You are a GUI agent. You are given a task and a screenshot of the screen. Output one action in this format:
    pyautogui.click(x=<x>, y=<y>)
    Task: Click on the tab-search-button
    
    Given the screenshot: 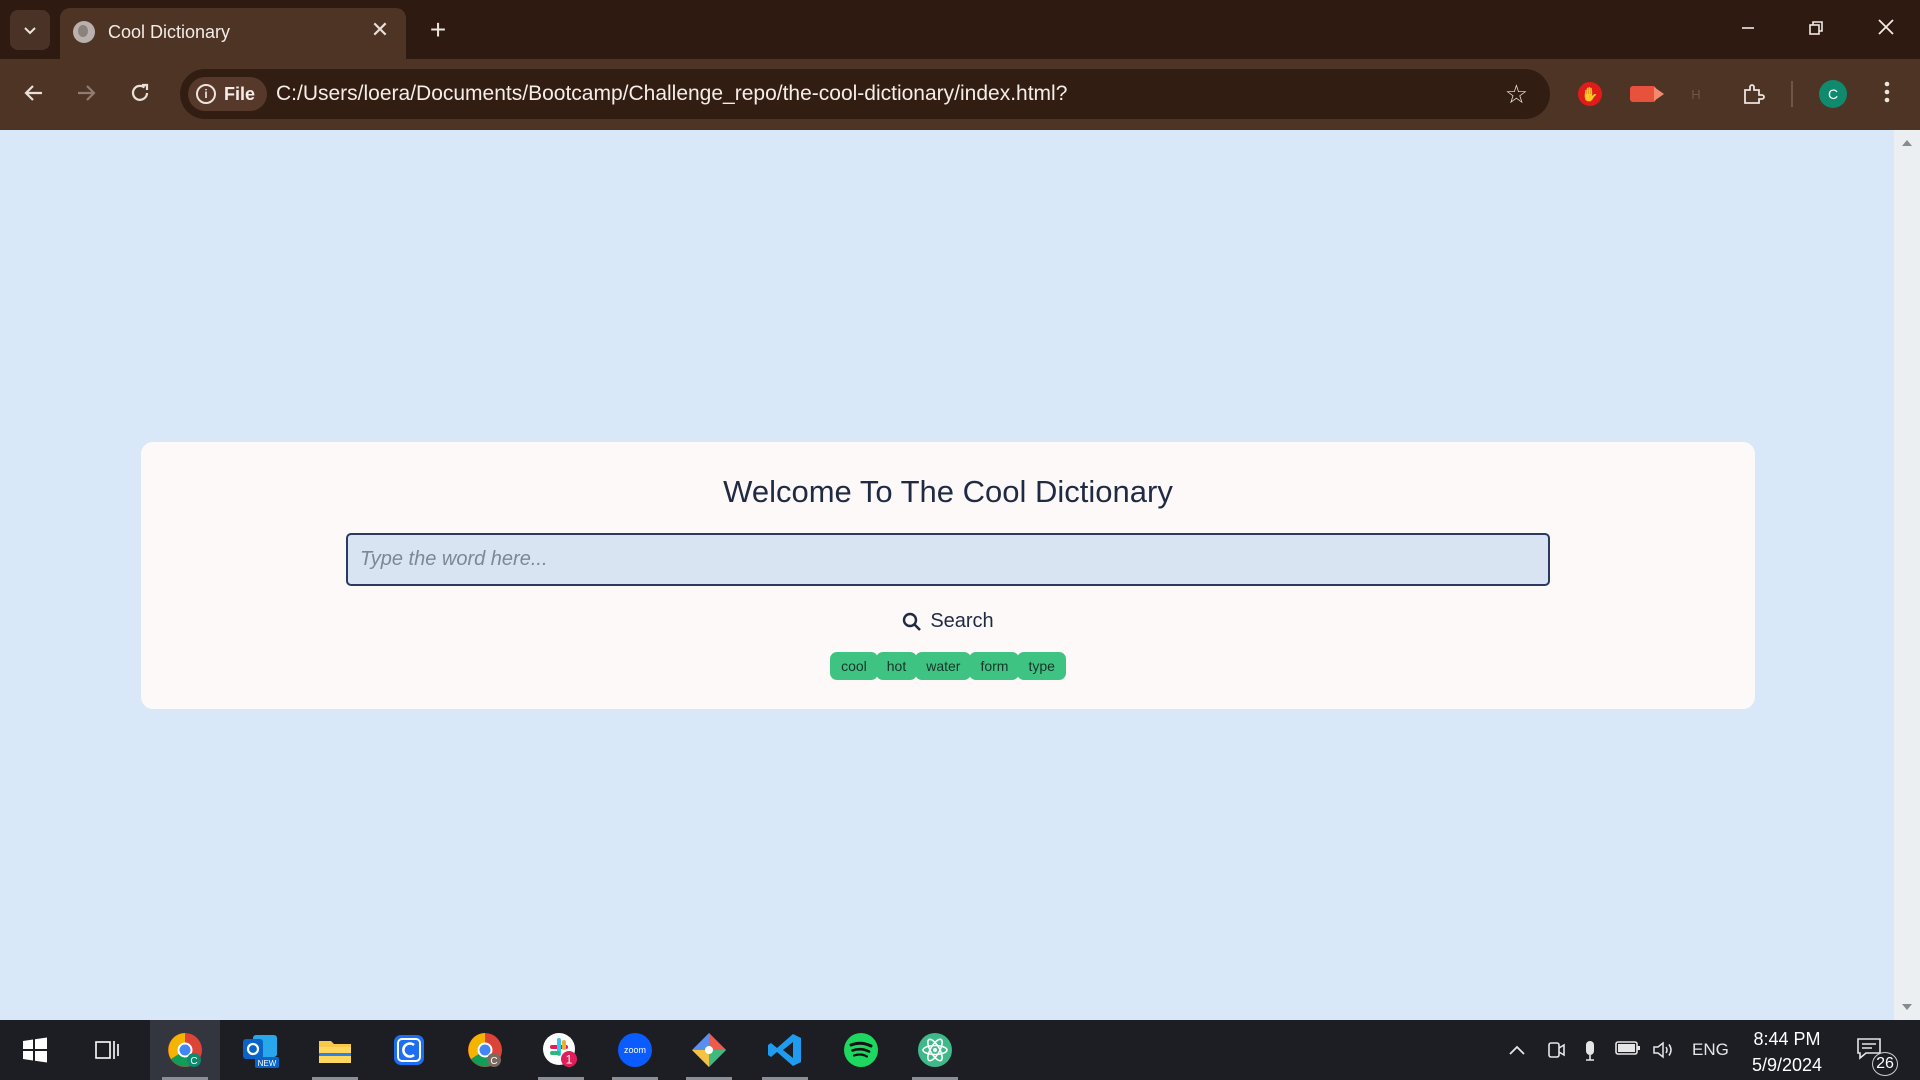 What is the action you would take?
    pyautogui.click(x=30, y=30)
    